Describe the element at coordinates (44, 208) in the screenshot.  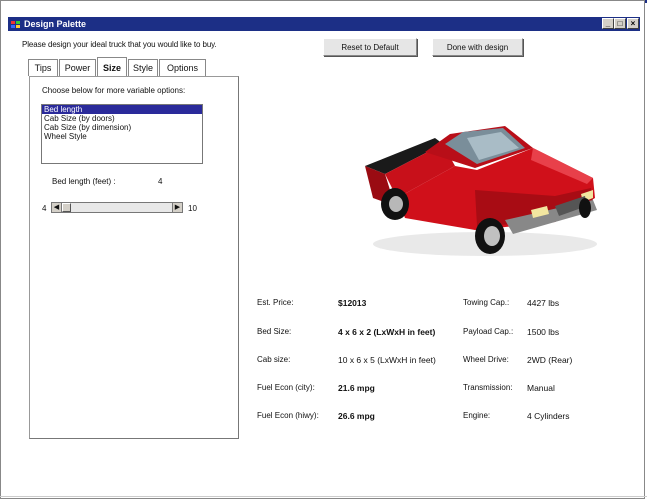
I see `slider-min-label: 4` at that location.